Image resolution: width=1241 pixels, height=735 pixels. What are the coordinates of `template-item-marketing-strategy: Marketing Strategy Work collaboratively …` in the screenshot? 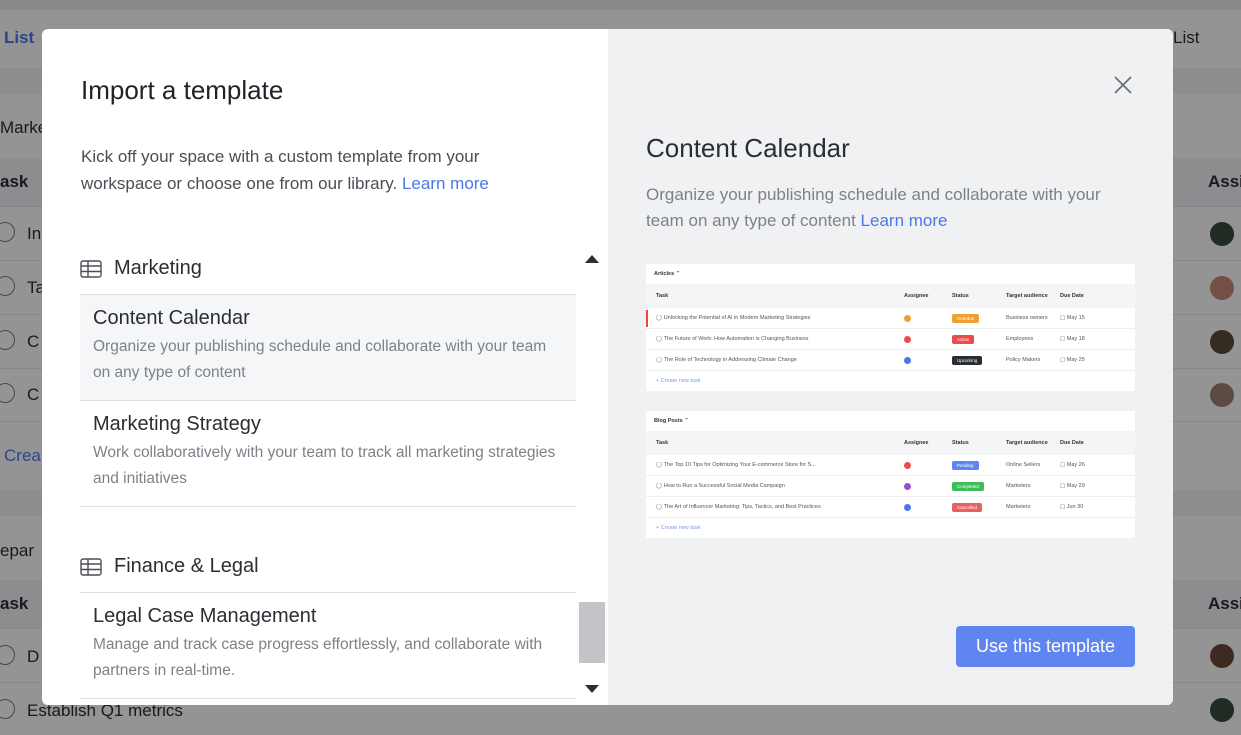 It's located at (328, 454).